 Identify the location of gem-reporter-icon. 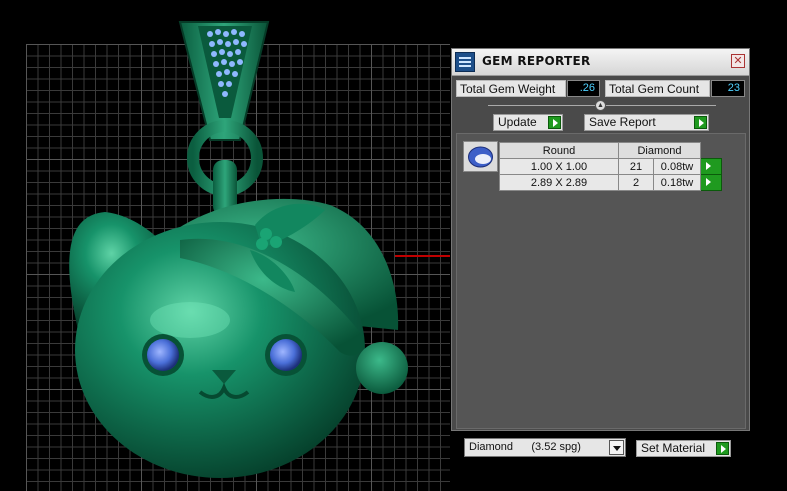
(465, 62).